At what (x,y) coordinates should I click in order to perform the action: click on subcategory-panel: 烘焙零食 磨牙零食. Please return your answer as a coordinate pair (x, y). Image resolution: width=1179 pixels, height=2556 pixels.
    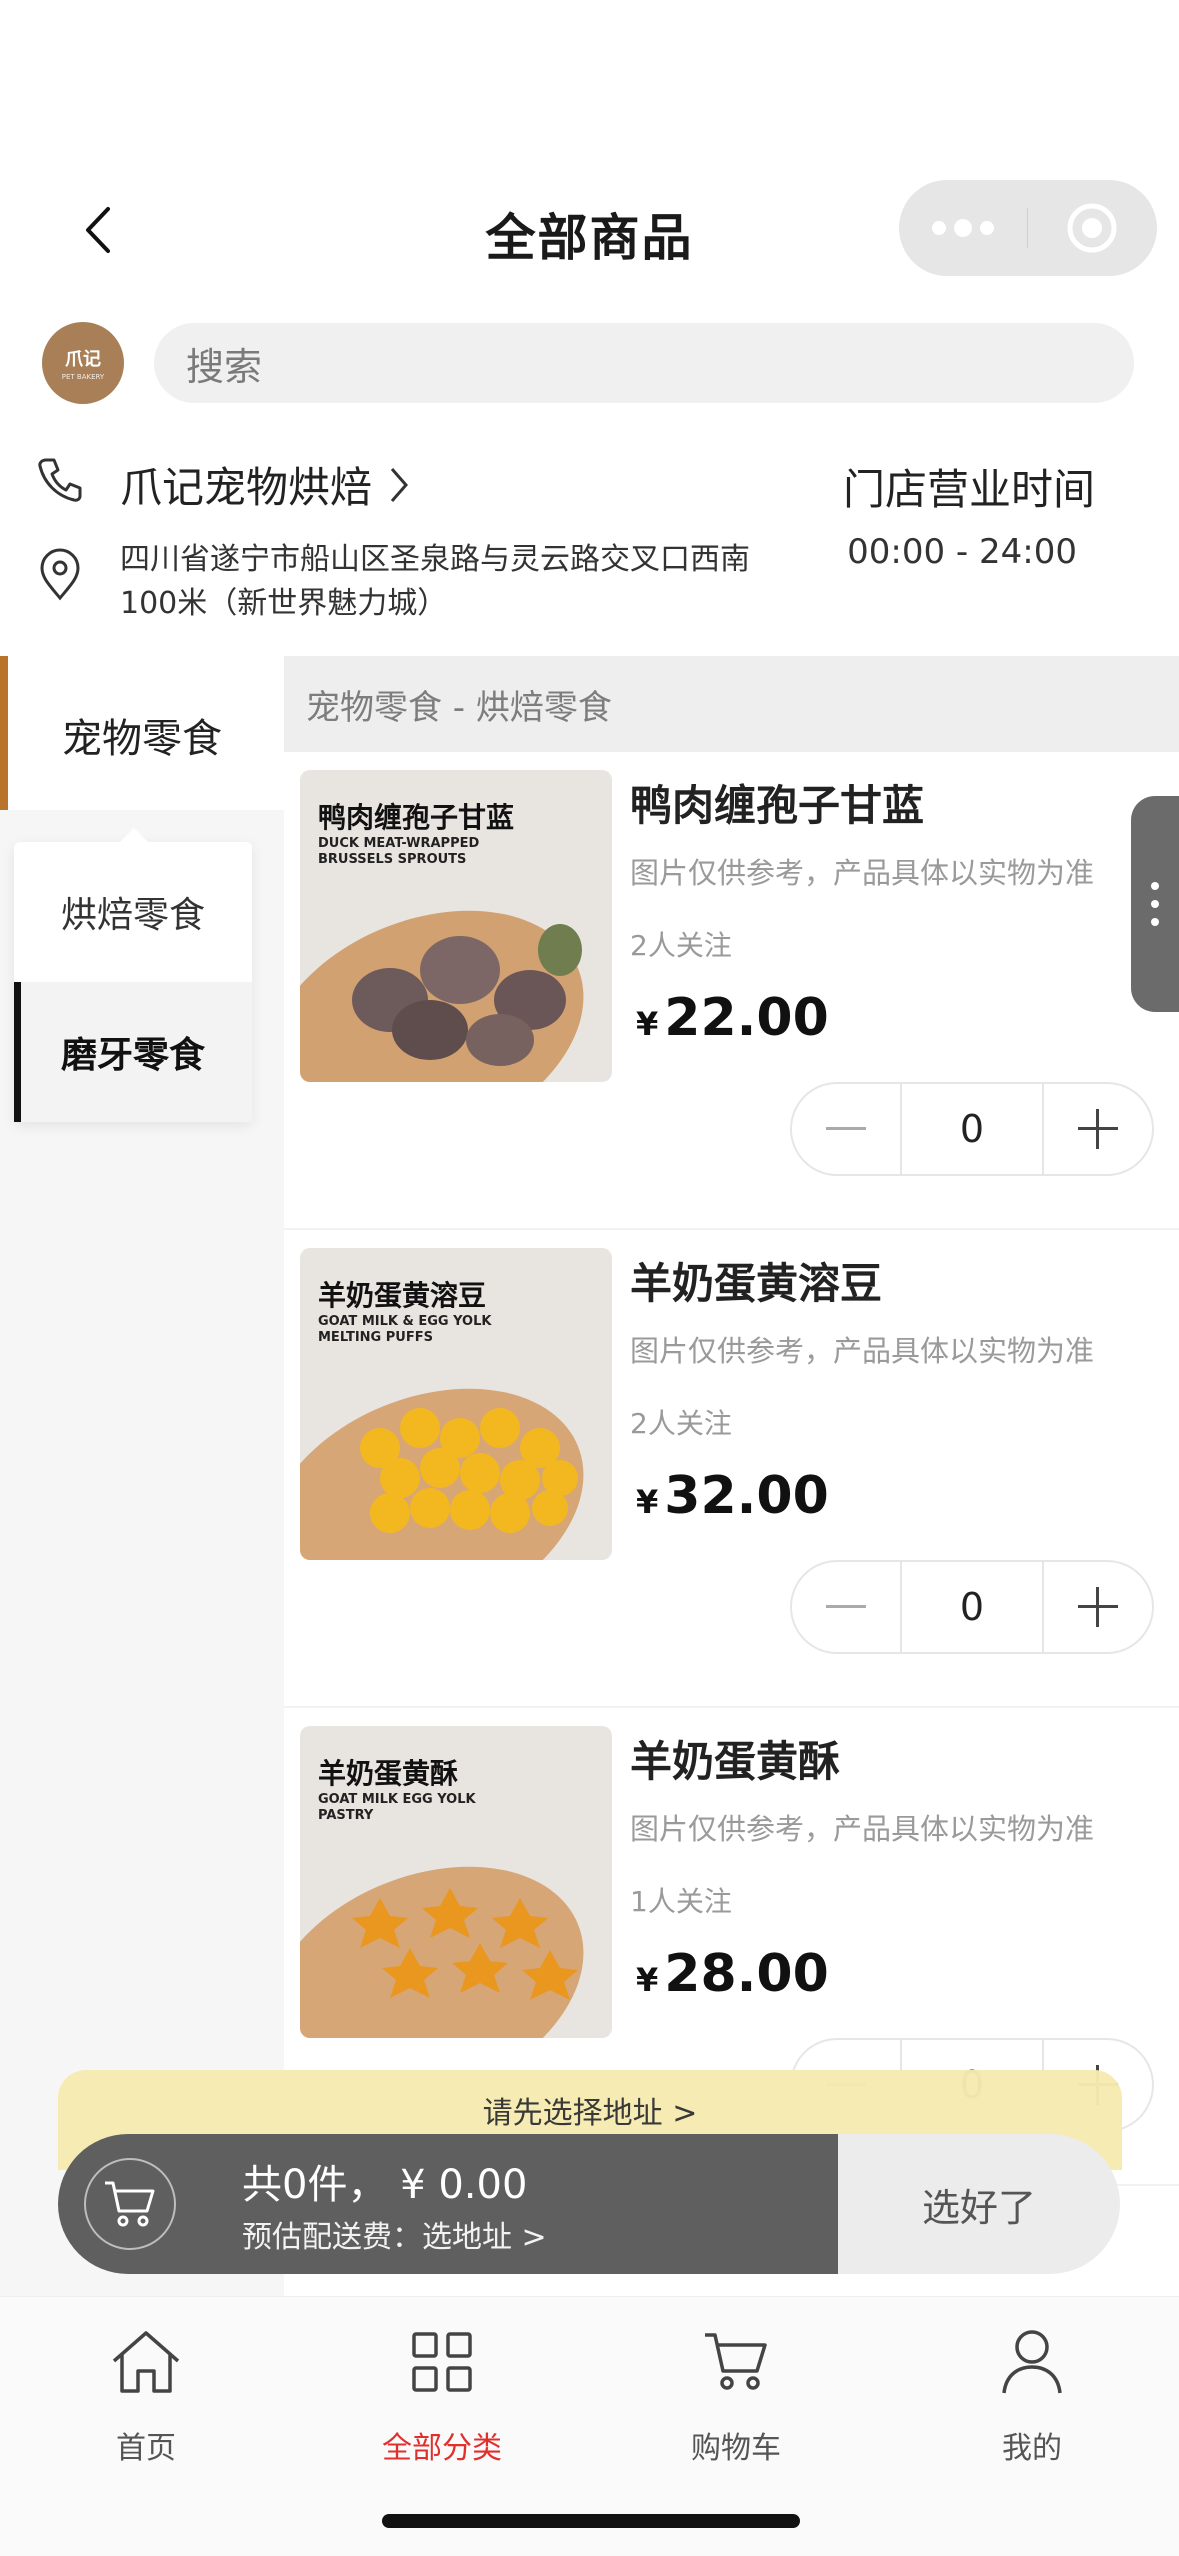
    Looking at the image, I should click on (133, 975).